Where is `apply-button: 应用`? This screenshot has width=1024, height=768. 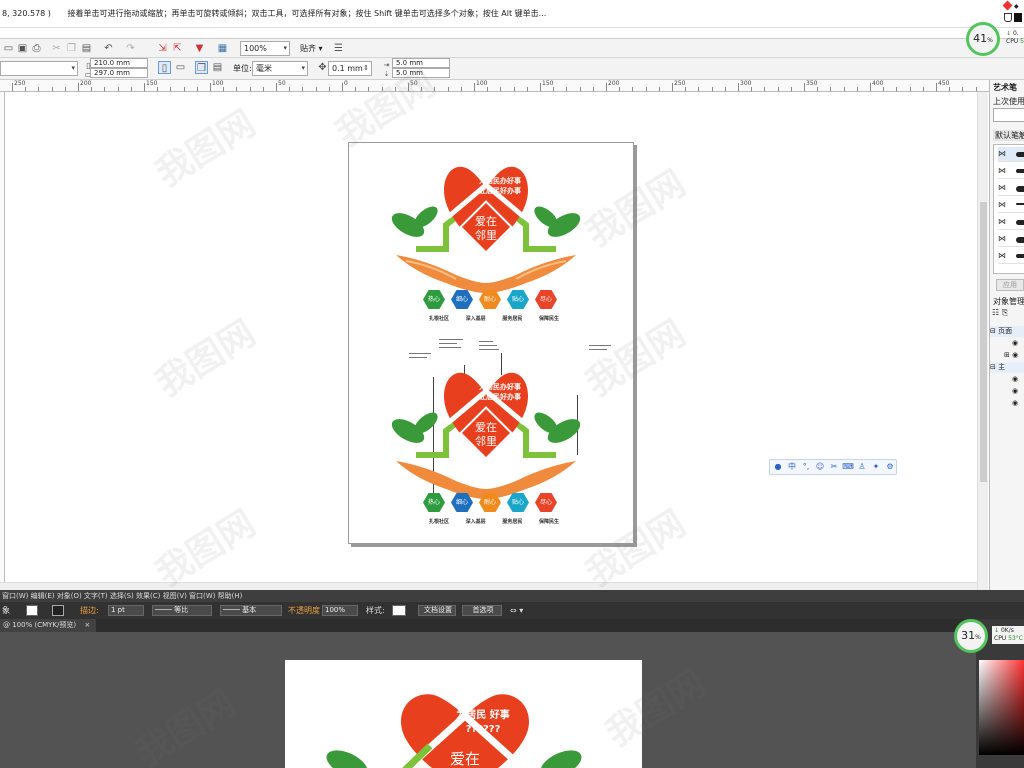
apply-button: 应用 is located at coordinates (1010, 285).